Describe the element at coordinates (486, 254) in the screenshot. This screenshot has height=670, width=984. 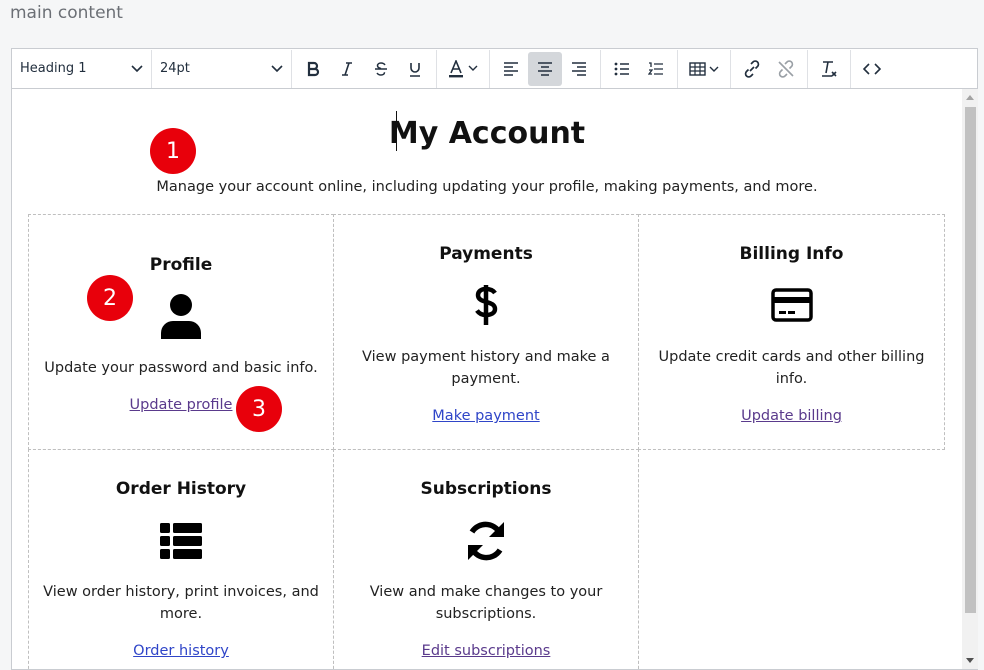
I see `card-title: Payments` at that location.